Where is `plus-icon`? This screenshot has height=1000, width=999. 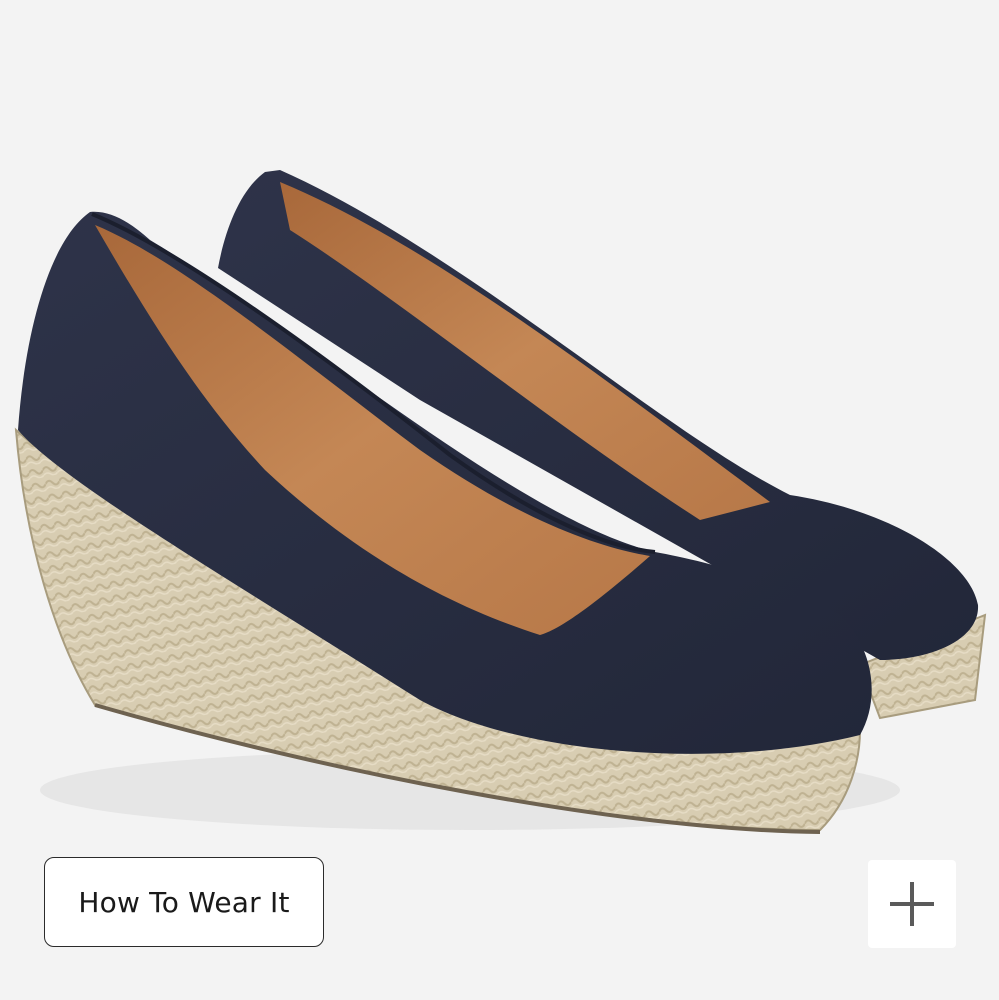 plus-icon is located at coordinates (912, 904).